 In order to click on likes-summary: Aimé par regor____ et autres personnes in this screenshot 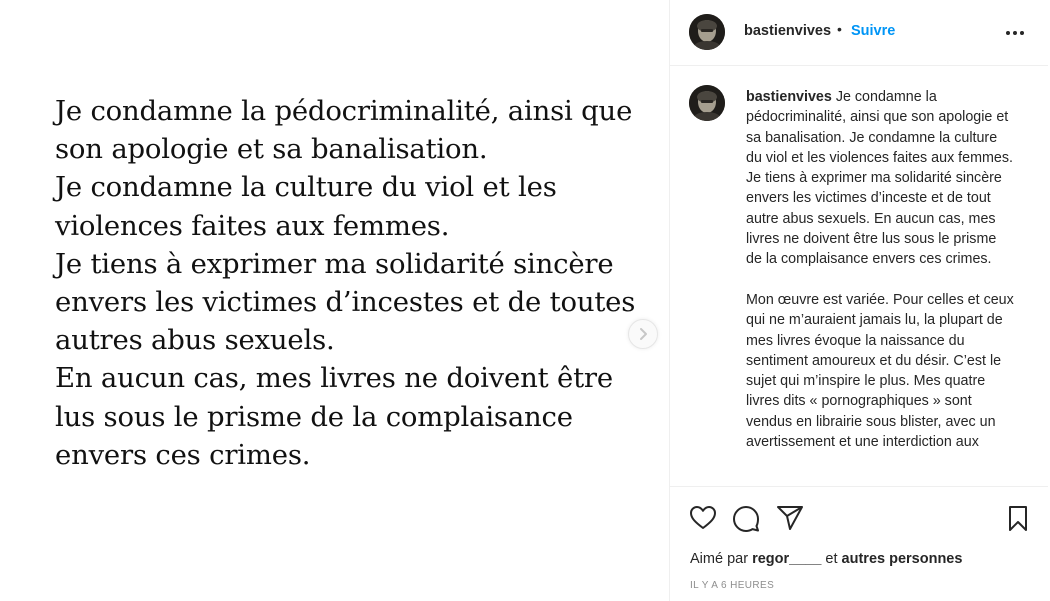, I will do `click(826, 559)`.